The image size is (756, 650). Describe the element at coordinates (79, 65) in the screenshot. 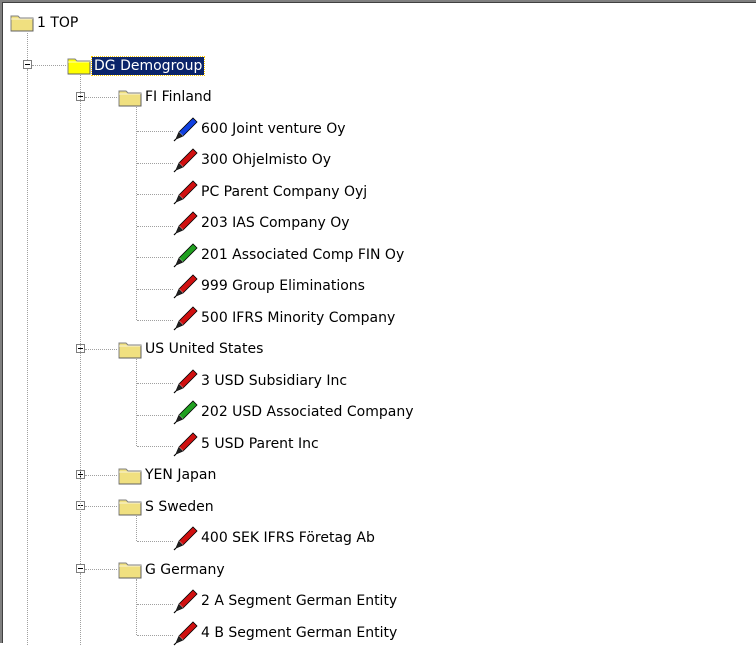

I see `folder-open-icon` at that location.